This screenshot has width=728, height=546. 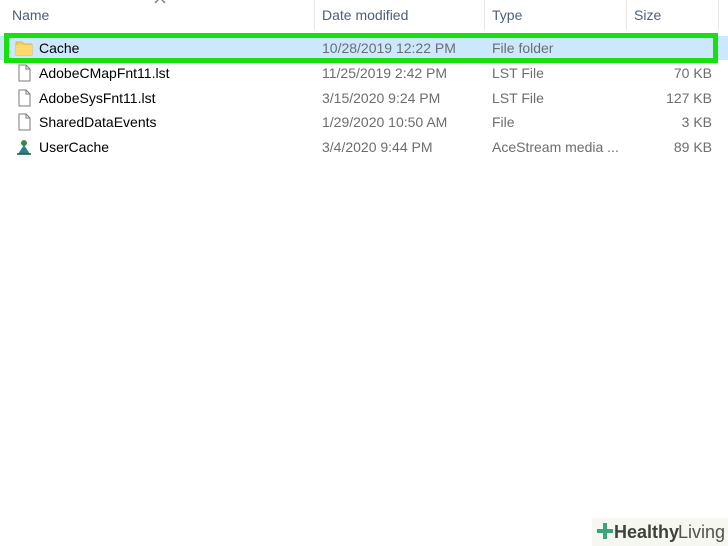 I want to click on column-header-name: Name, so click(x=159, y=16).